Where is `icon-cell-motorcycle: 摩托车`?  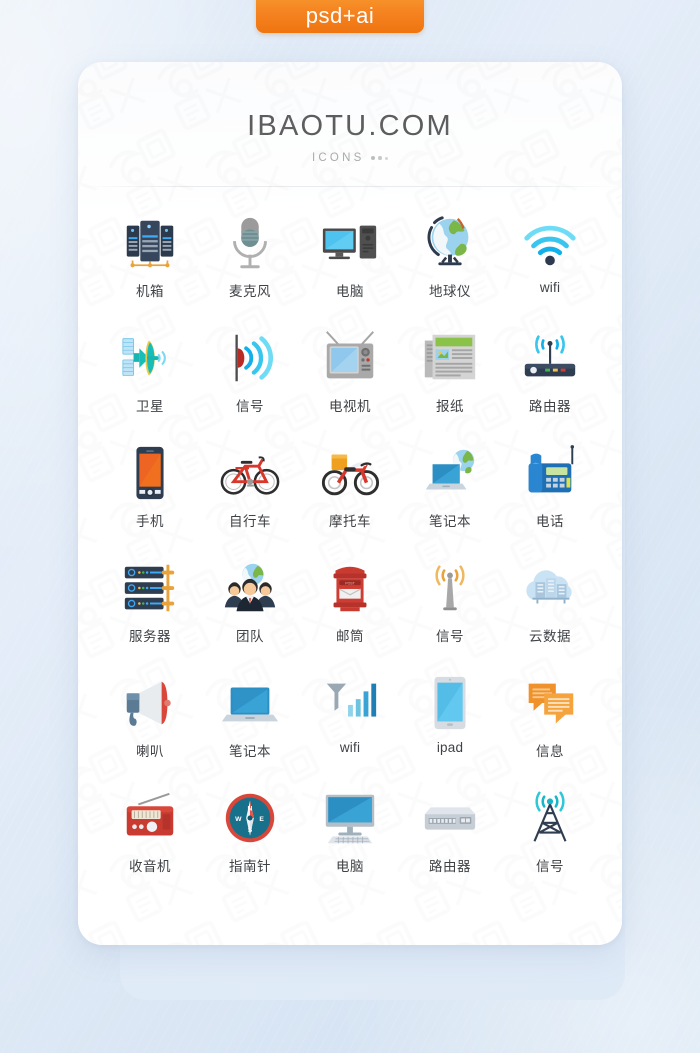
icon-cell-motorcycle: 摩托车 is located at coordinates (350, 489).